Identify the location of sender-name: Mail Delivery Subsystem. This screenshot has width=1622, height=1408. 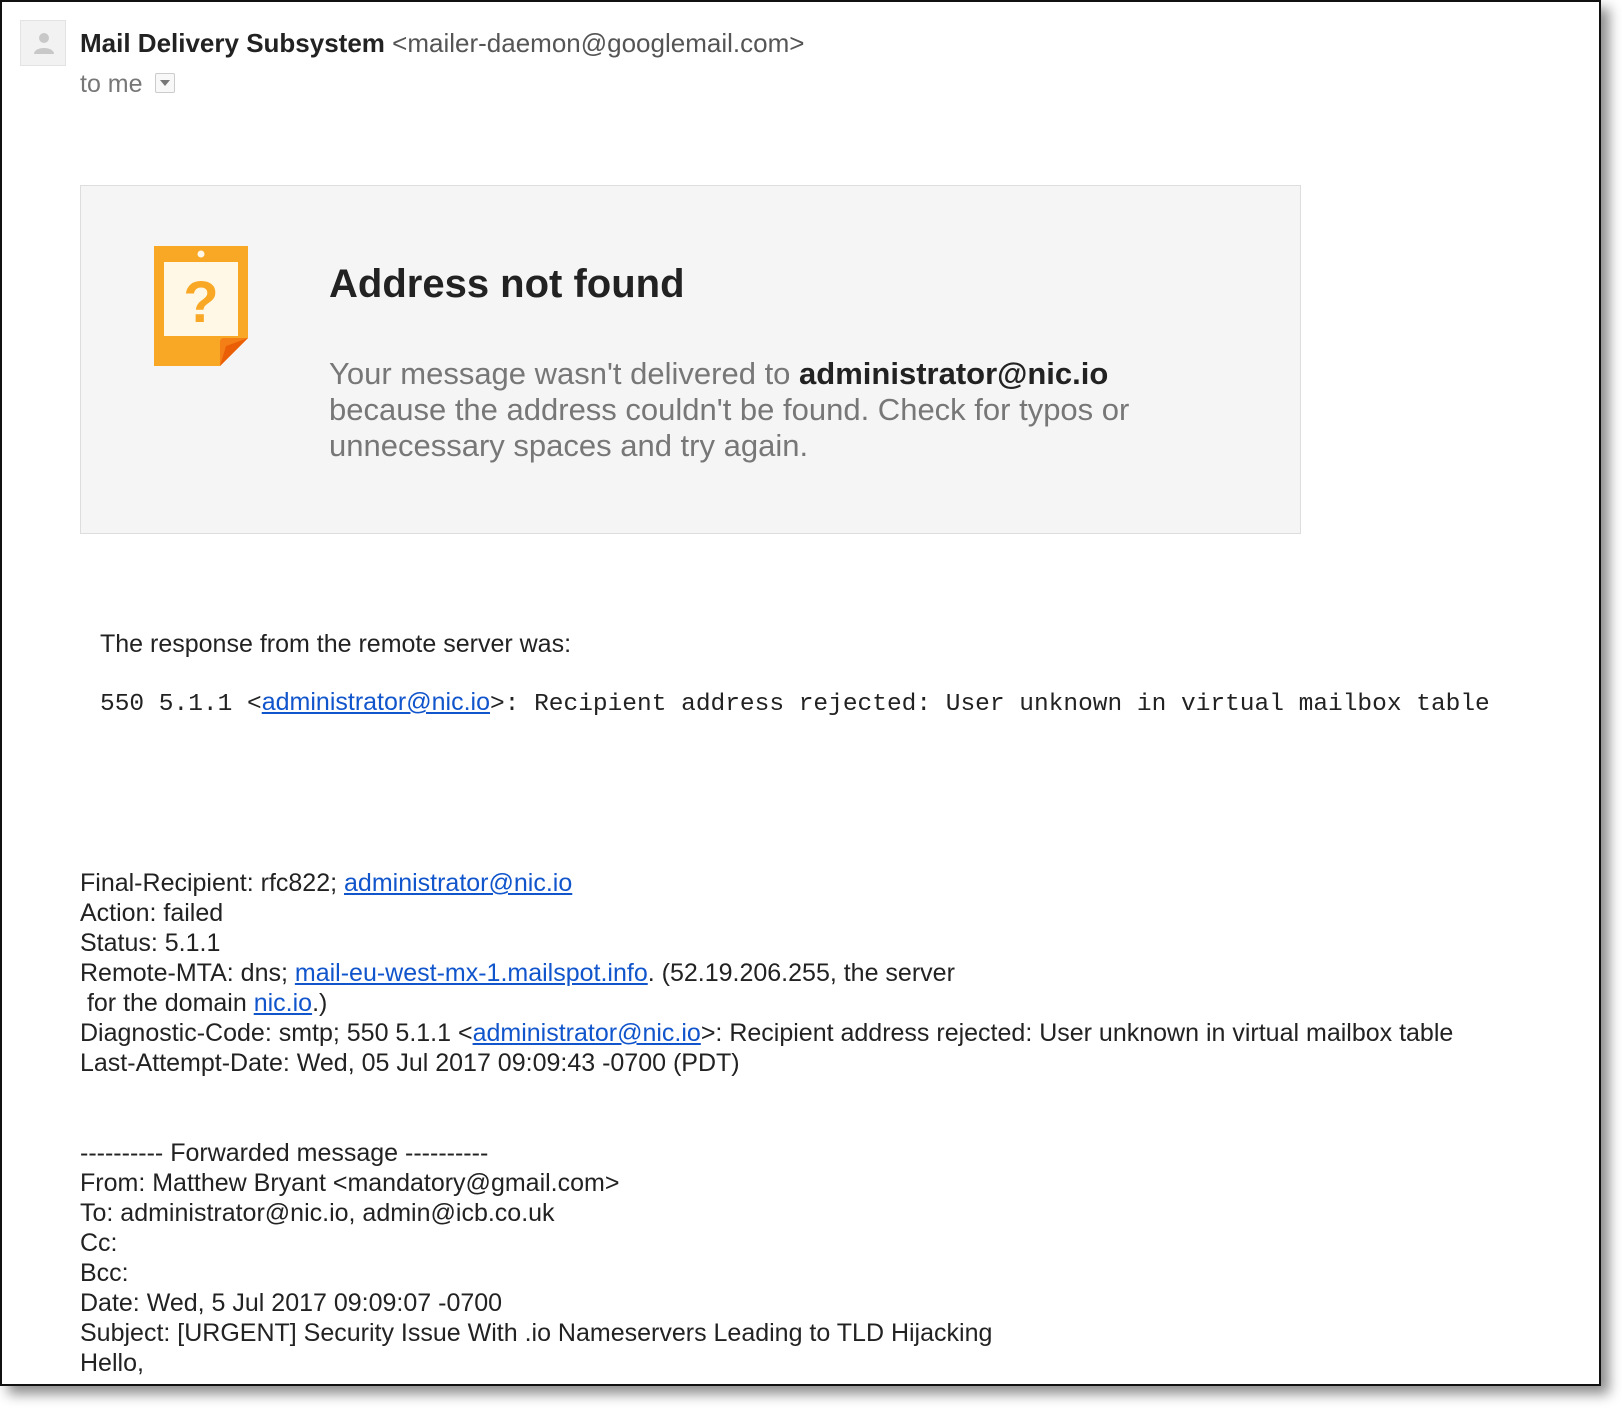
(232, 43).